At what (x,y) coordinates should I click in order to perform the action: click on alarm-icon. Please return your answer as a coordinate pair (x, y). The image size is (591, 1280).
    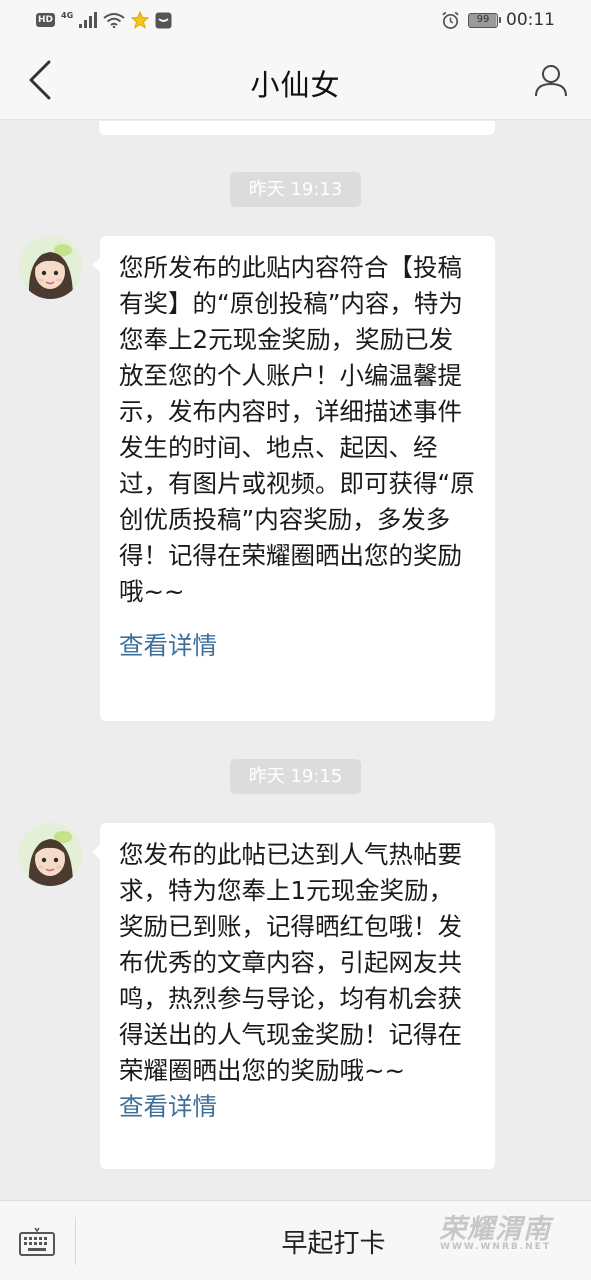
    Looking at the image, I should click on (450, 20).